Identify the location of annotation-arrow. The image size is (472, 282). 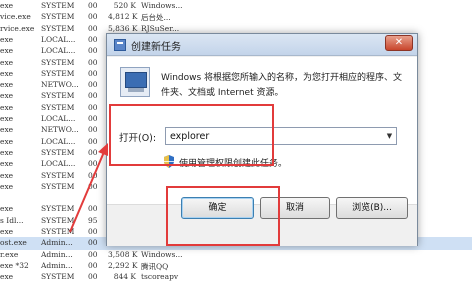
(88, 188).